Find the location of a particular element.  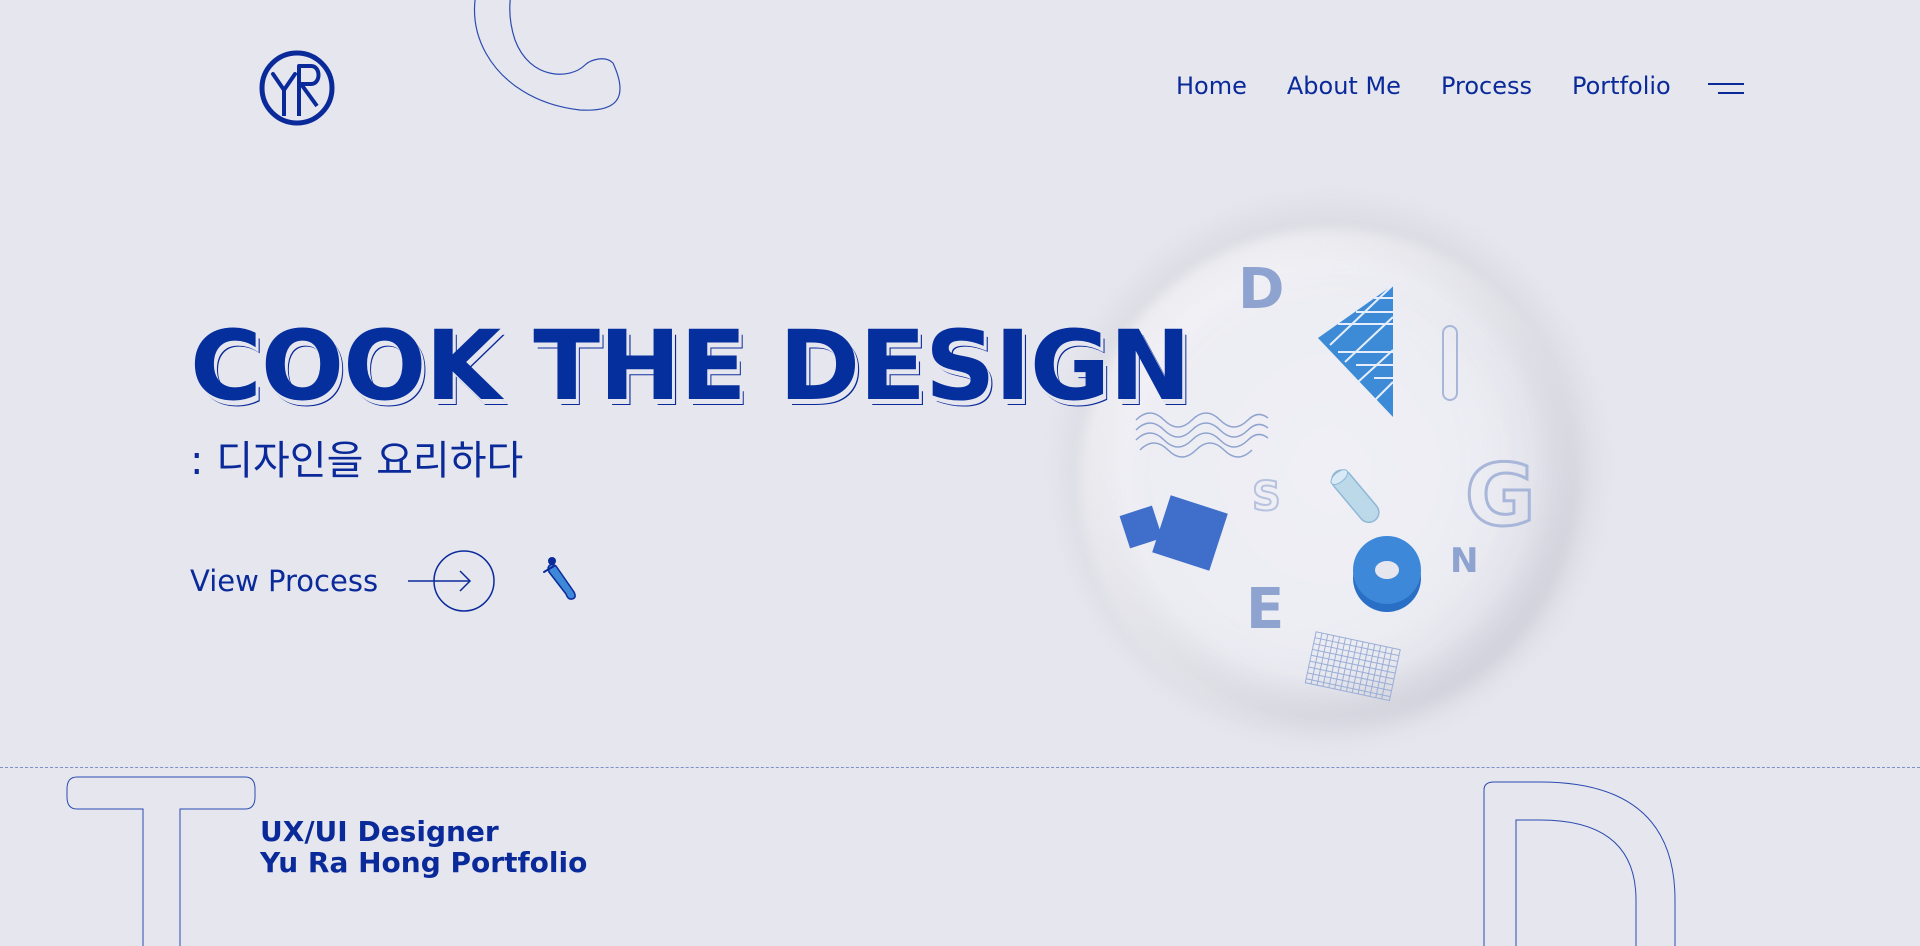

cylinder-icon is located at coordinates (1355, 496).